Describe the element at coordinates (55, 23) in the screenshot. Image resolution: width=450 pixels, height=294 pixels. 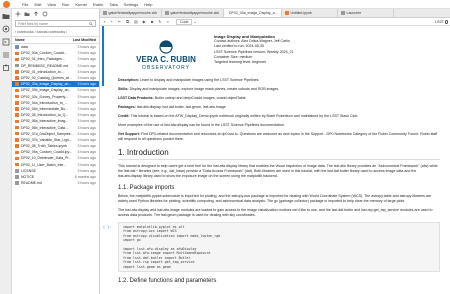
I see `filter-files-input: Filter files by name` at that location.